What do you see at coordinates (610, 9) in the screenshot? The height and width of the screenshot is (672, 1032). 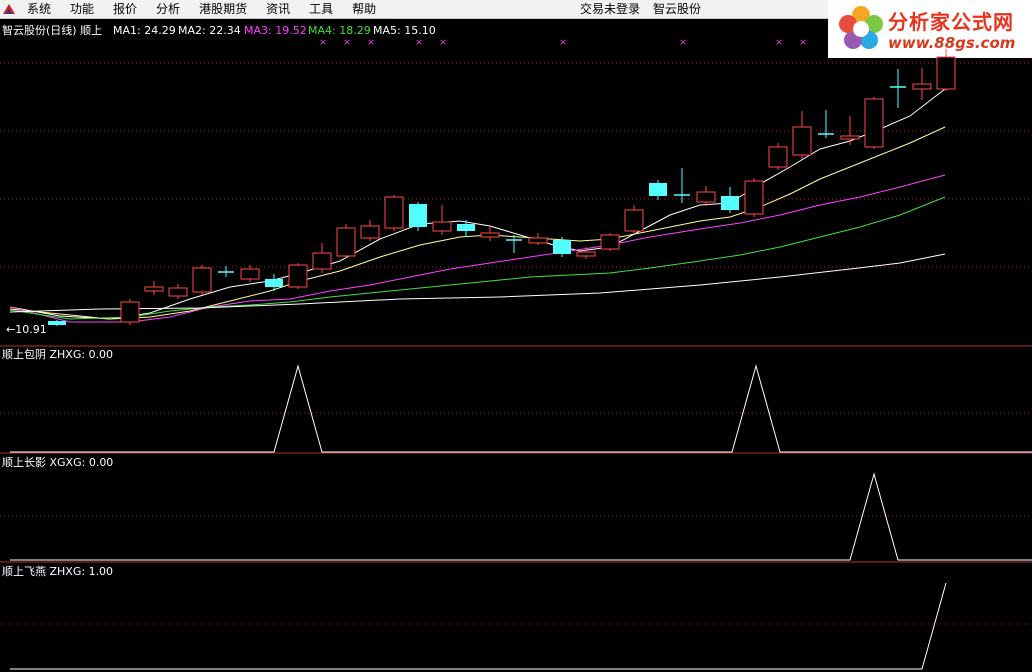 I see `trade-login-status: 交易未登录` at bounding box center [610, 9].